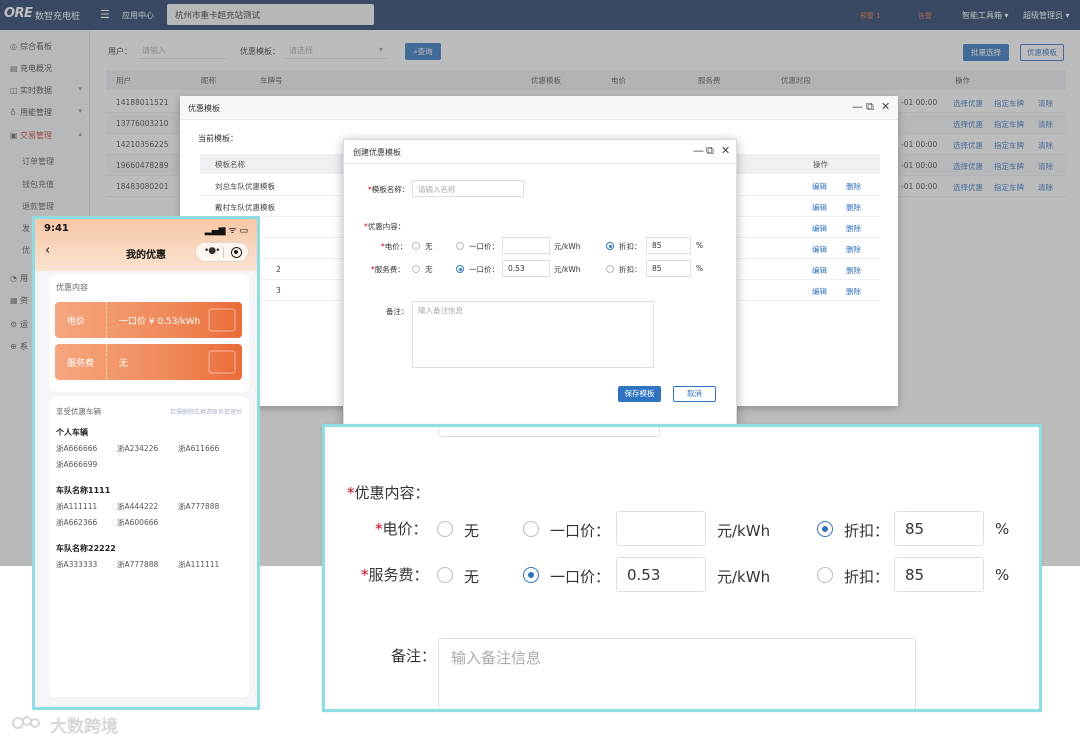 This screenshot has width=1080, height=744. What do you see at coordinates (445, 575) in the screenshot?
I see `service-none-radio-zoom` at bounding box center [445, 575].